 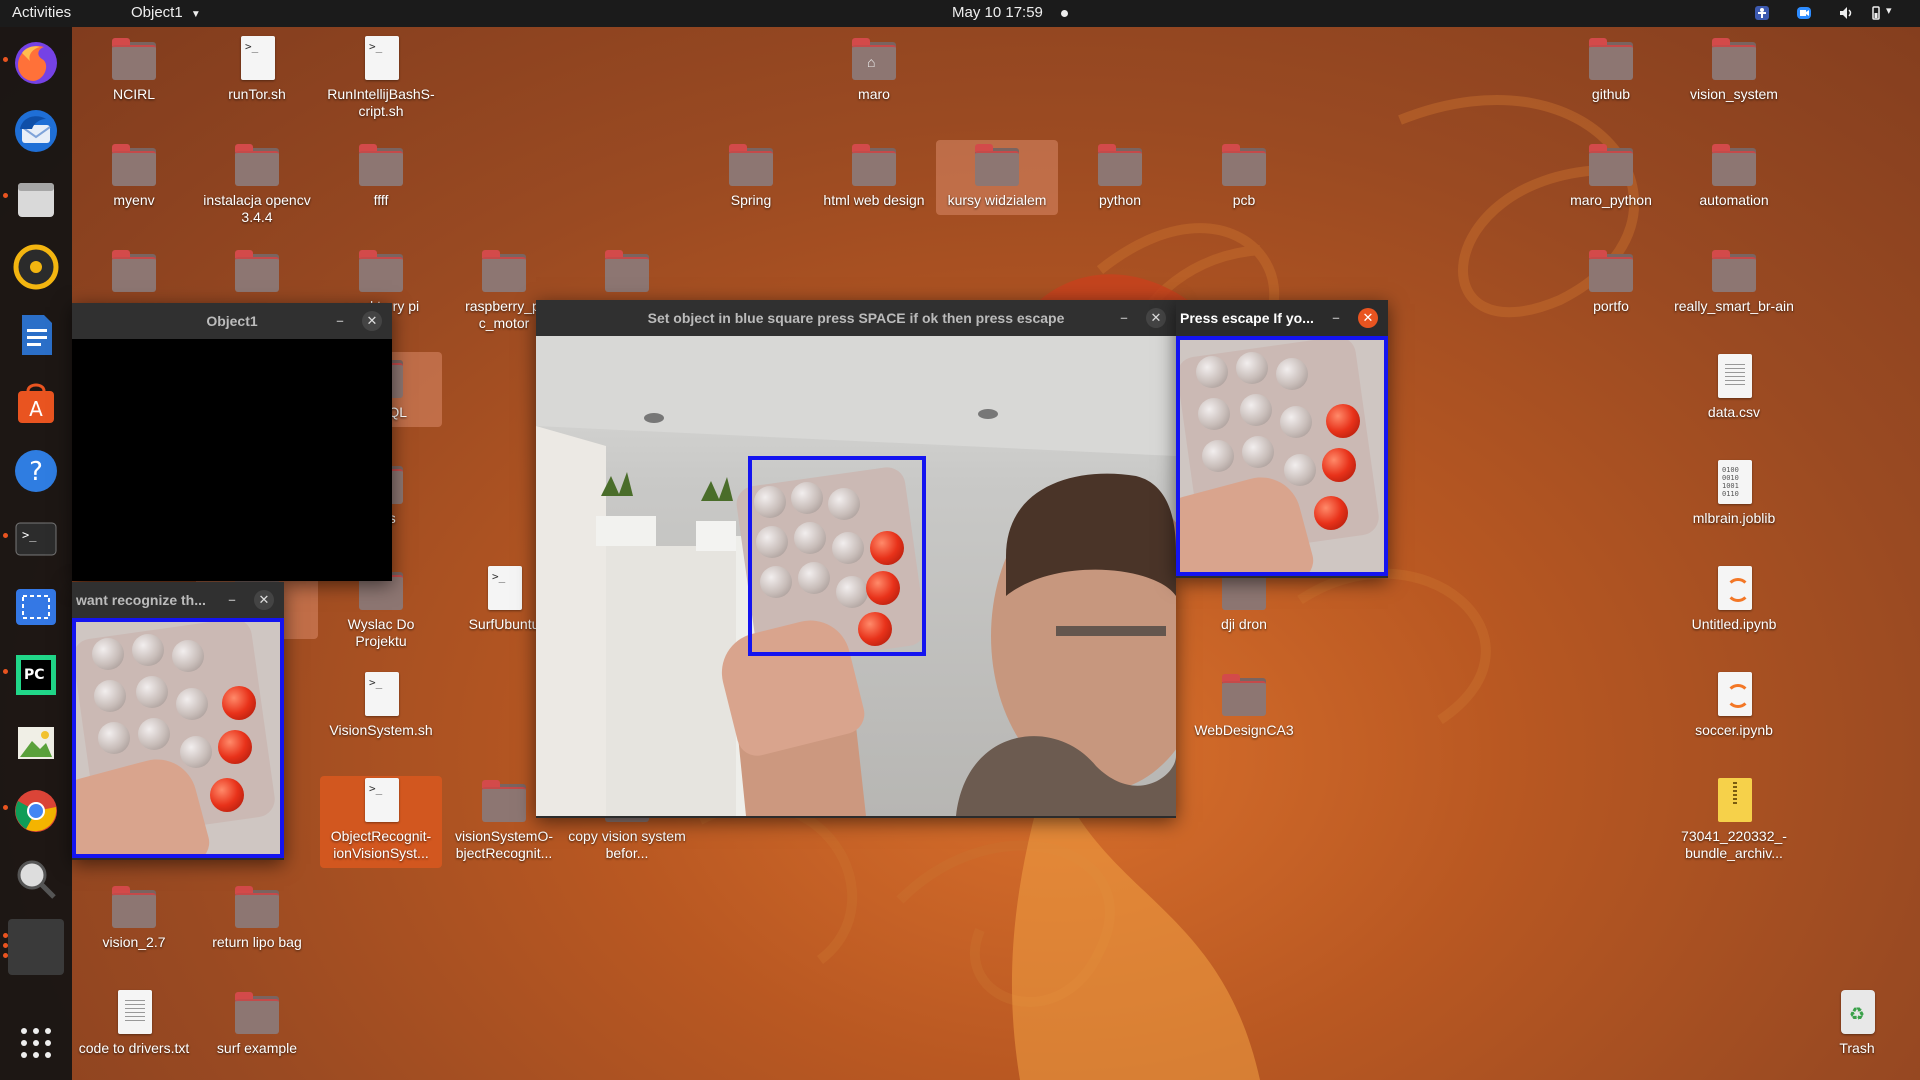 I want to click on dock-software: A, so click(x=36, y=403).